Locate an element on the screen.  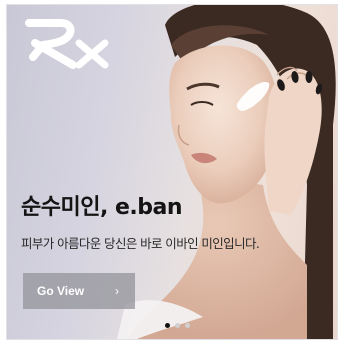
go-view-button: Go View › is located at coordinates (79, 291).